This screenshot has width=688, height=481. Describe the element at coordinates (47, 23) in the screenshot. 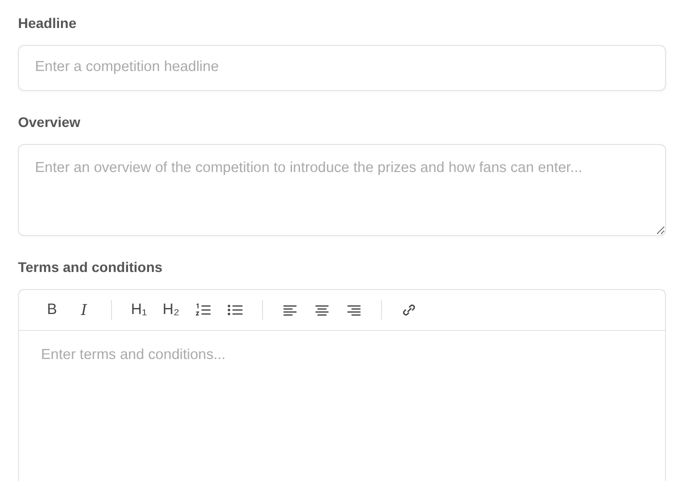

I see `field-label: Headline` at that location.